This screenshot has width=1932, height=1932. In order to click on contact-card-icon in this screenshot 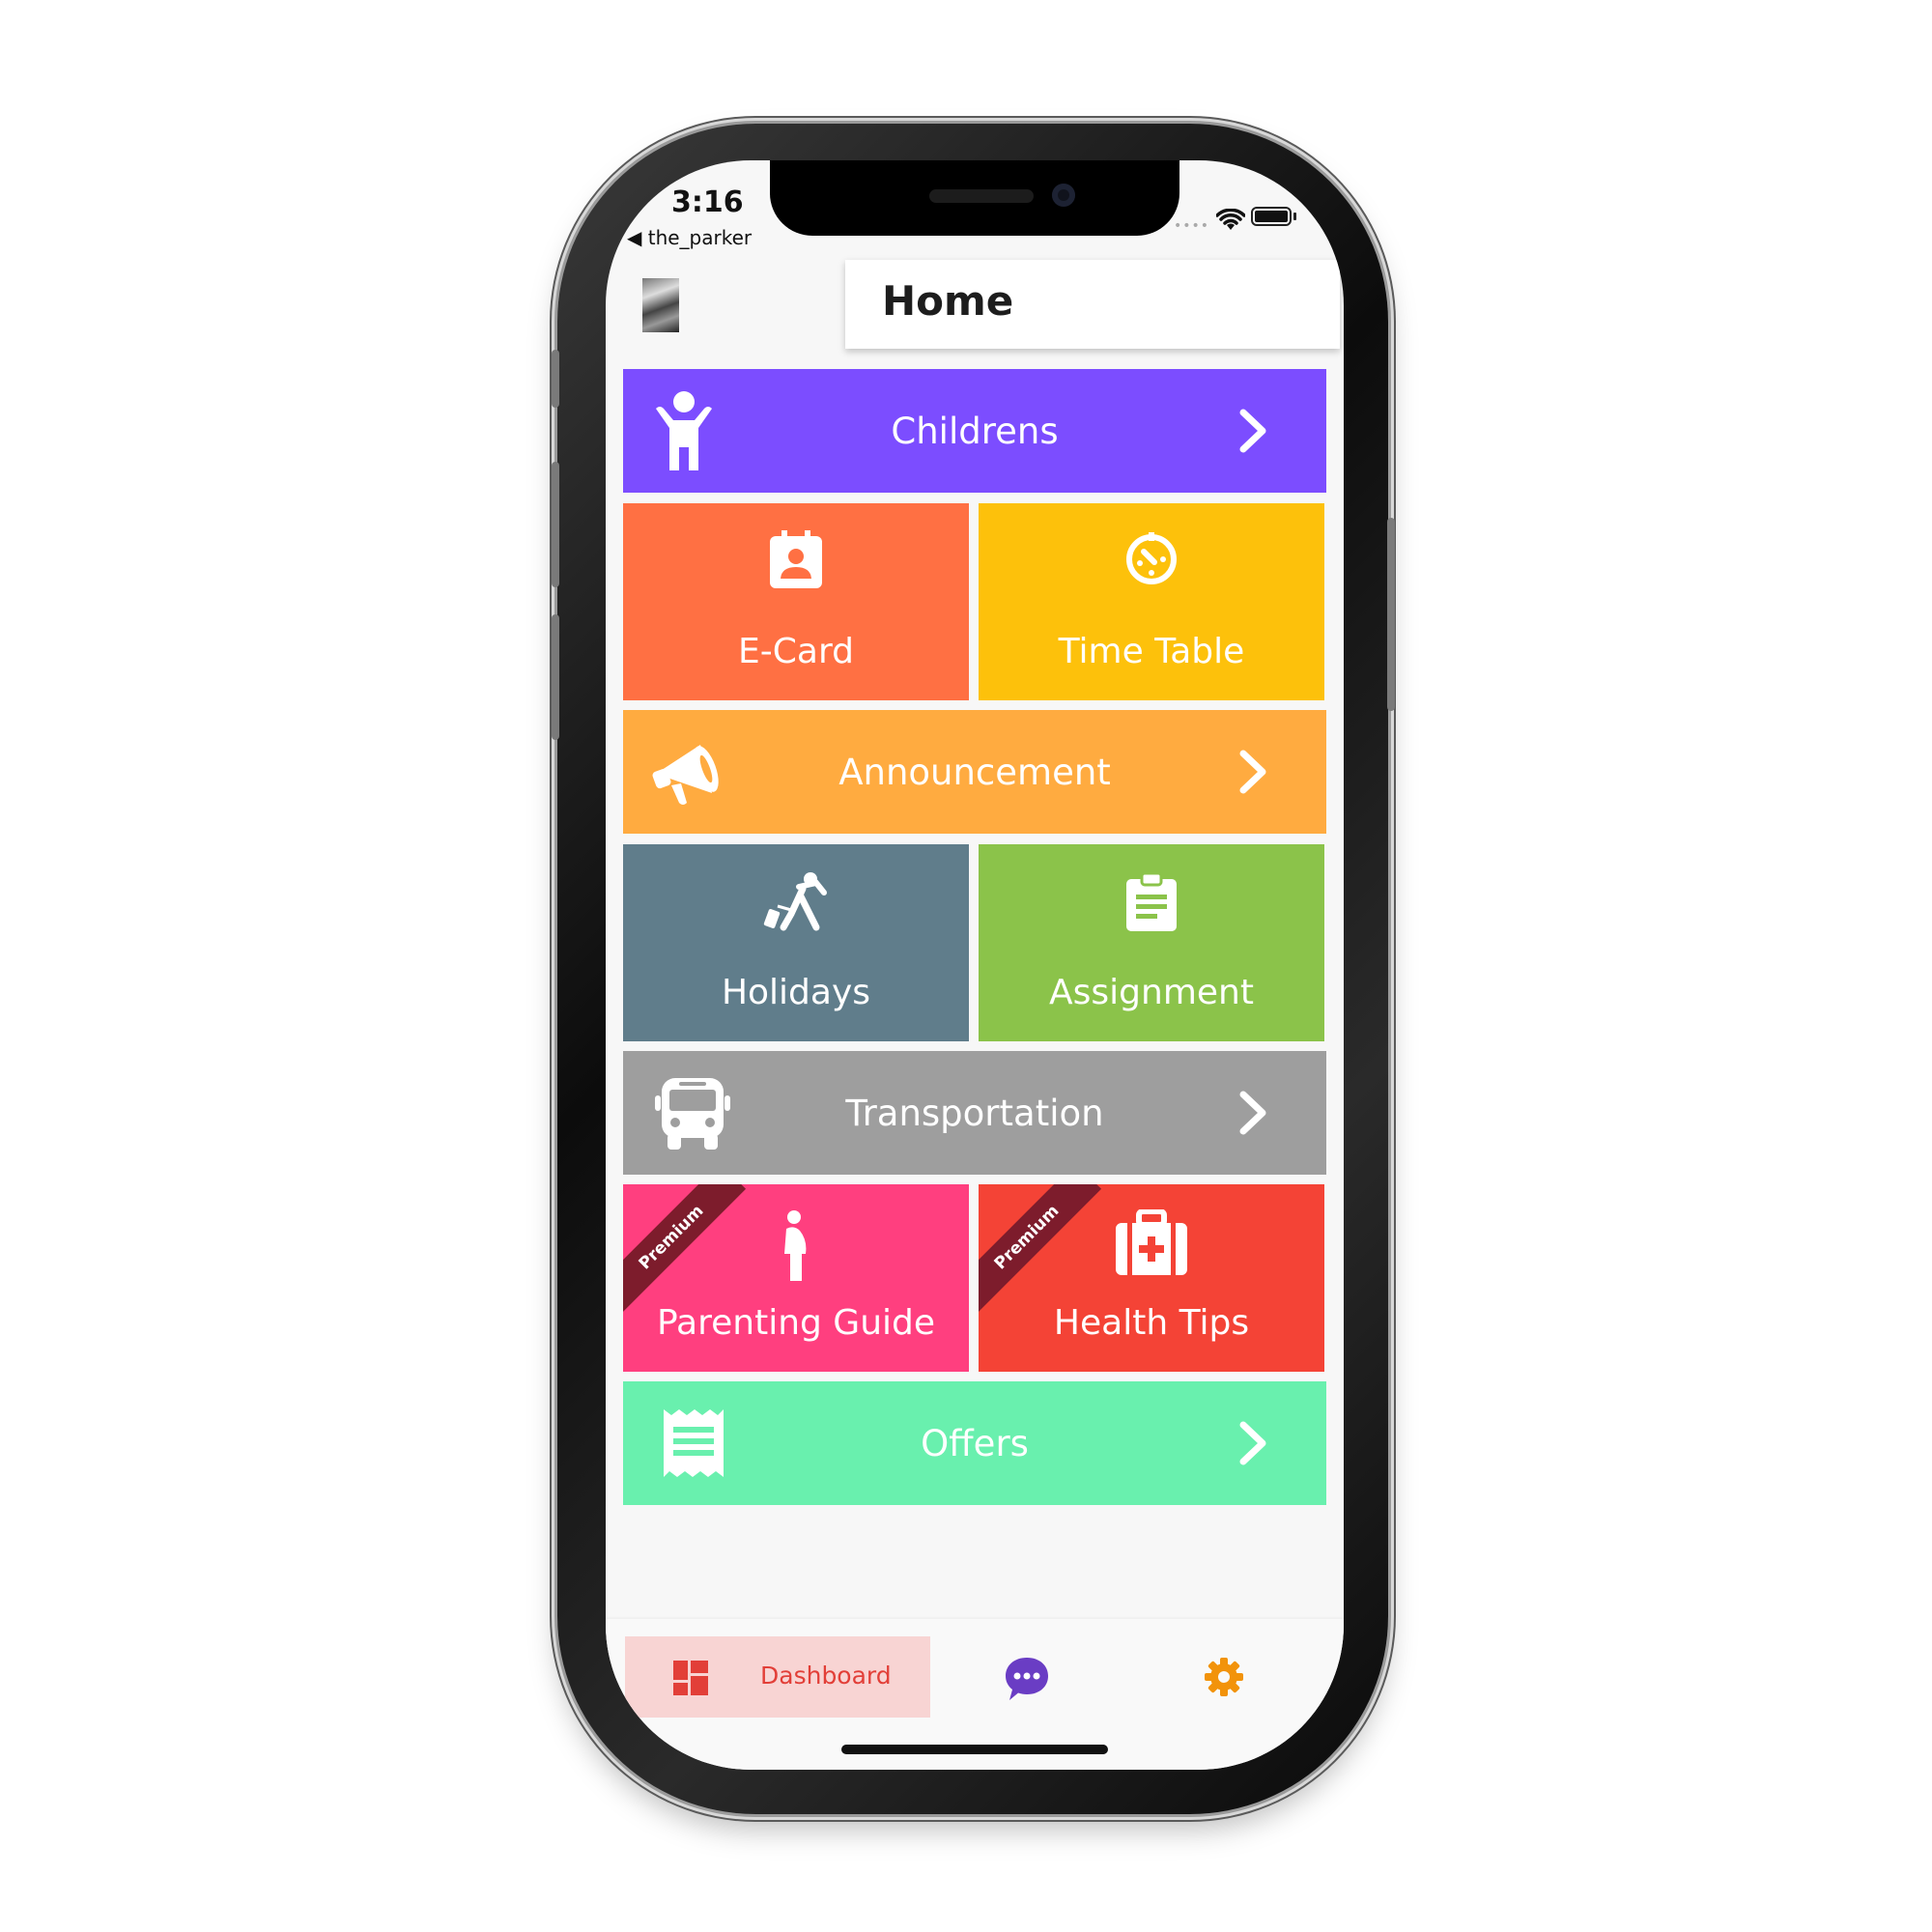, I will do `click(796, 559)`.